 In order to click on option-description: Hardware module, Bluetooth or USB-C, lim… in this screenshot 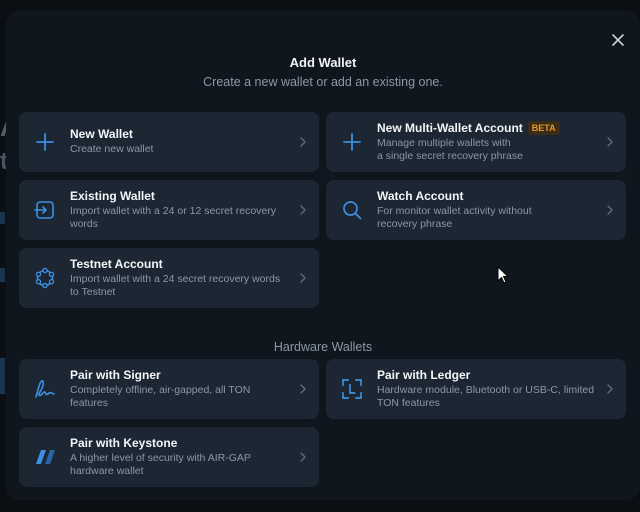, I will do `click(486, 396)`.